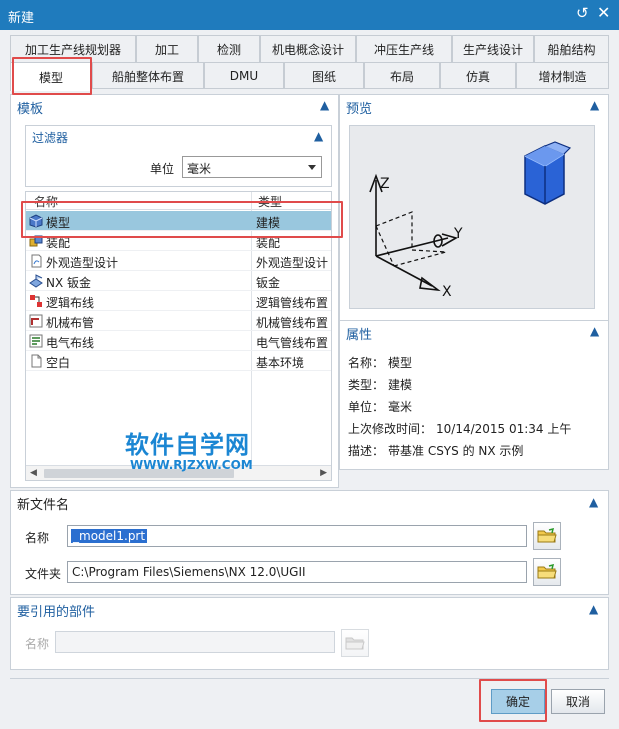  What do you see at coordinates (37, 538) in the screenshot?
I see `file-name-label: 名称` at bounding box center [37, 538].